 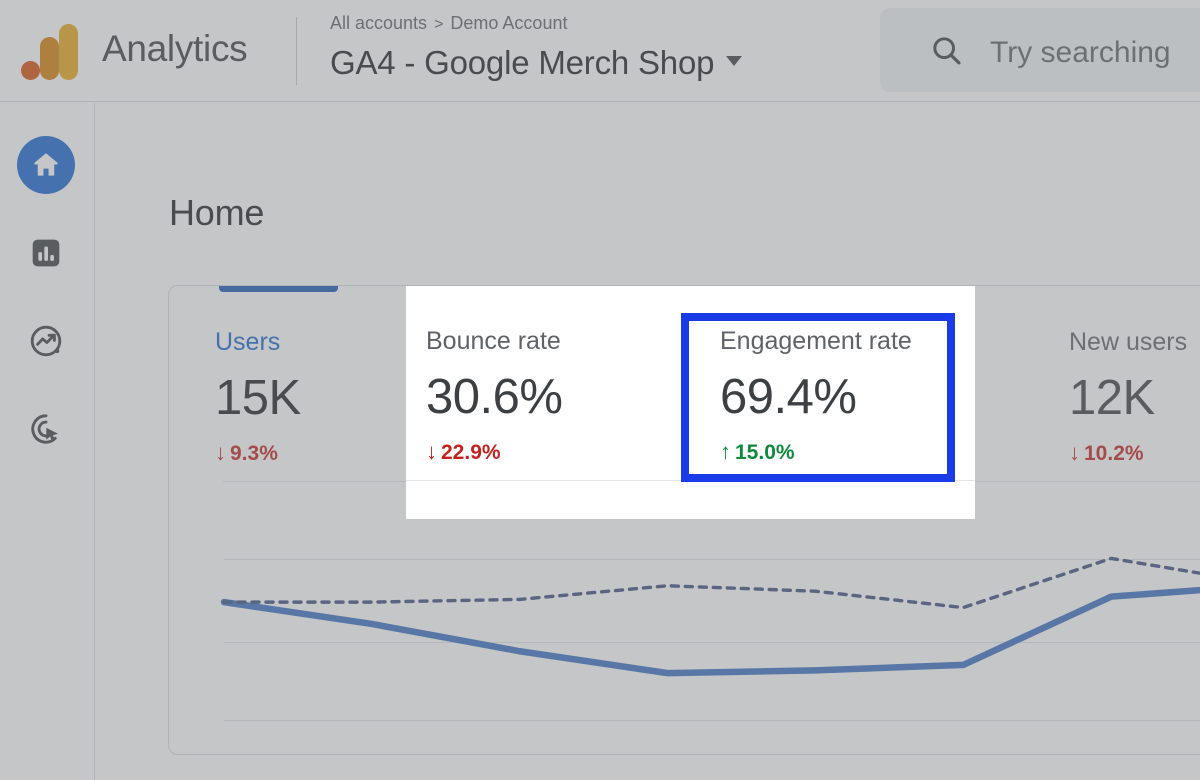 I want to click on logo-dot-icon, so click(x=30, y=70).